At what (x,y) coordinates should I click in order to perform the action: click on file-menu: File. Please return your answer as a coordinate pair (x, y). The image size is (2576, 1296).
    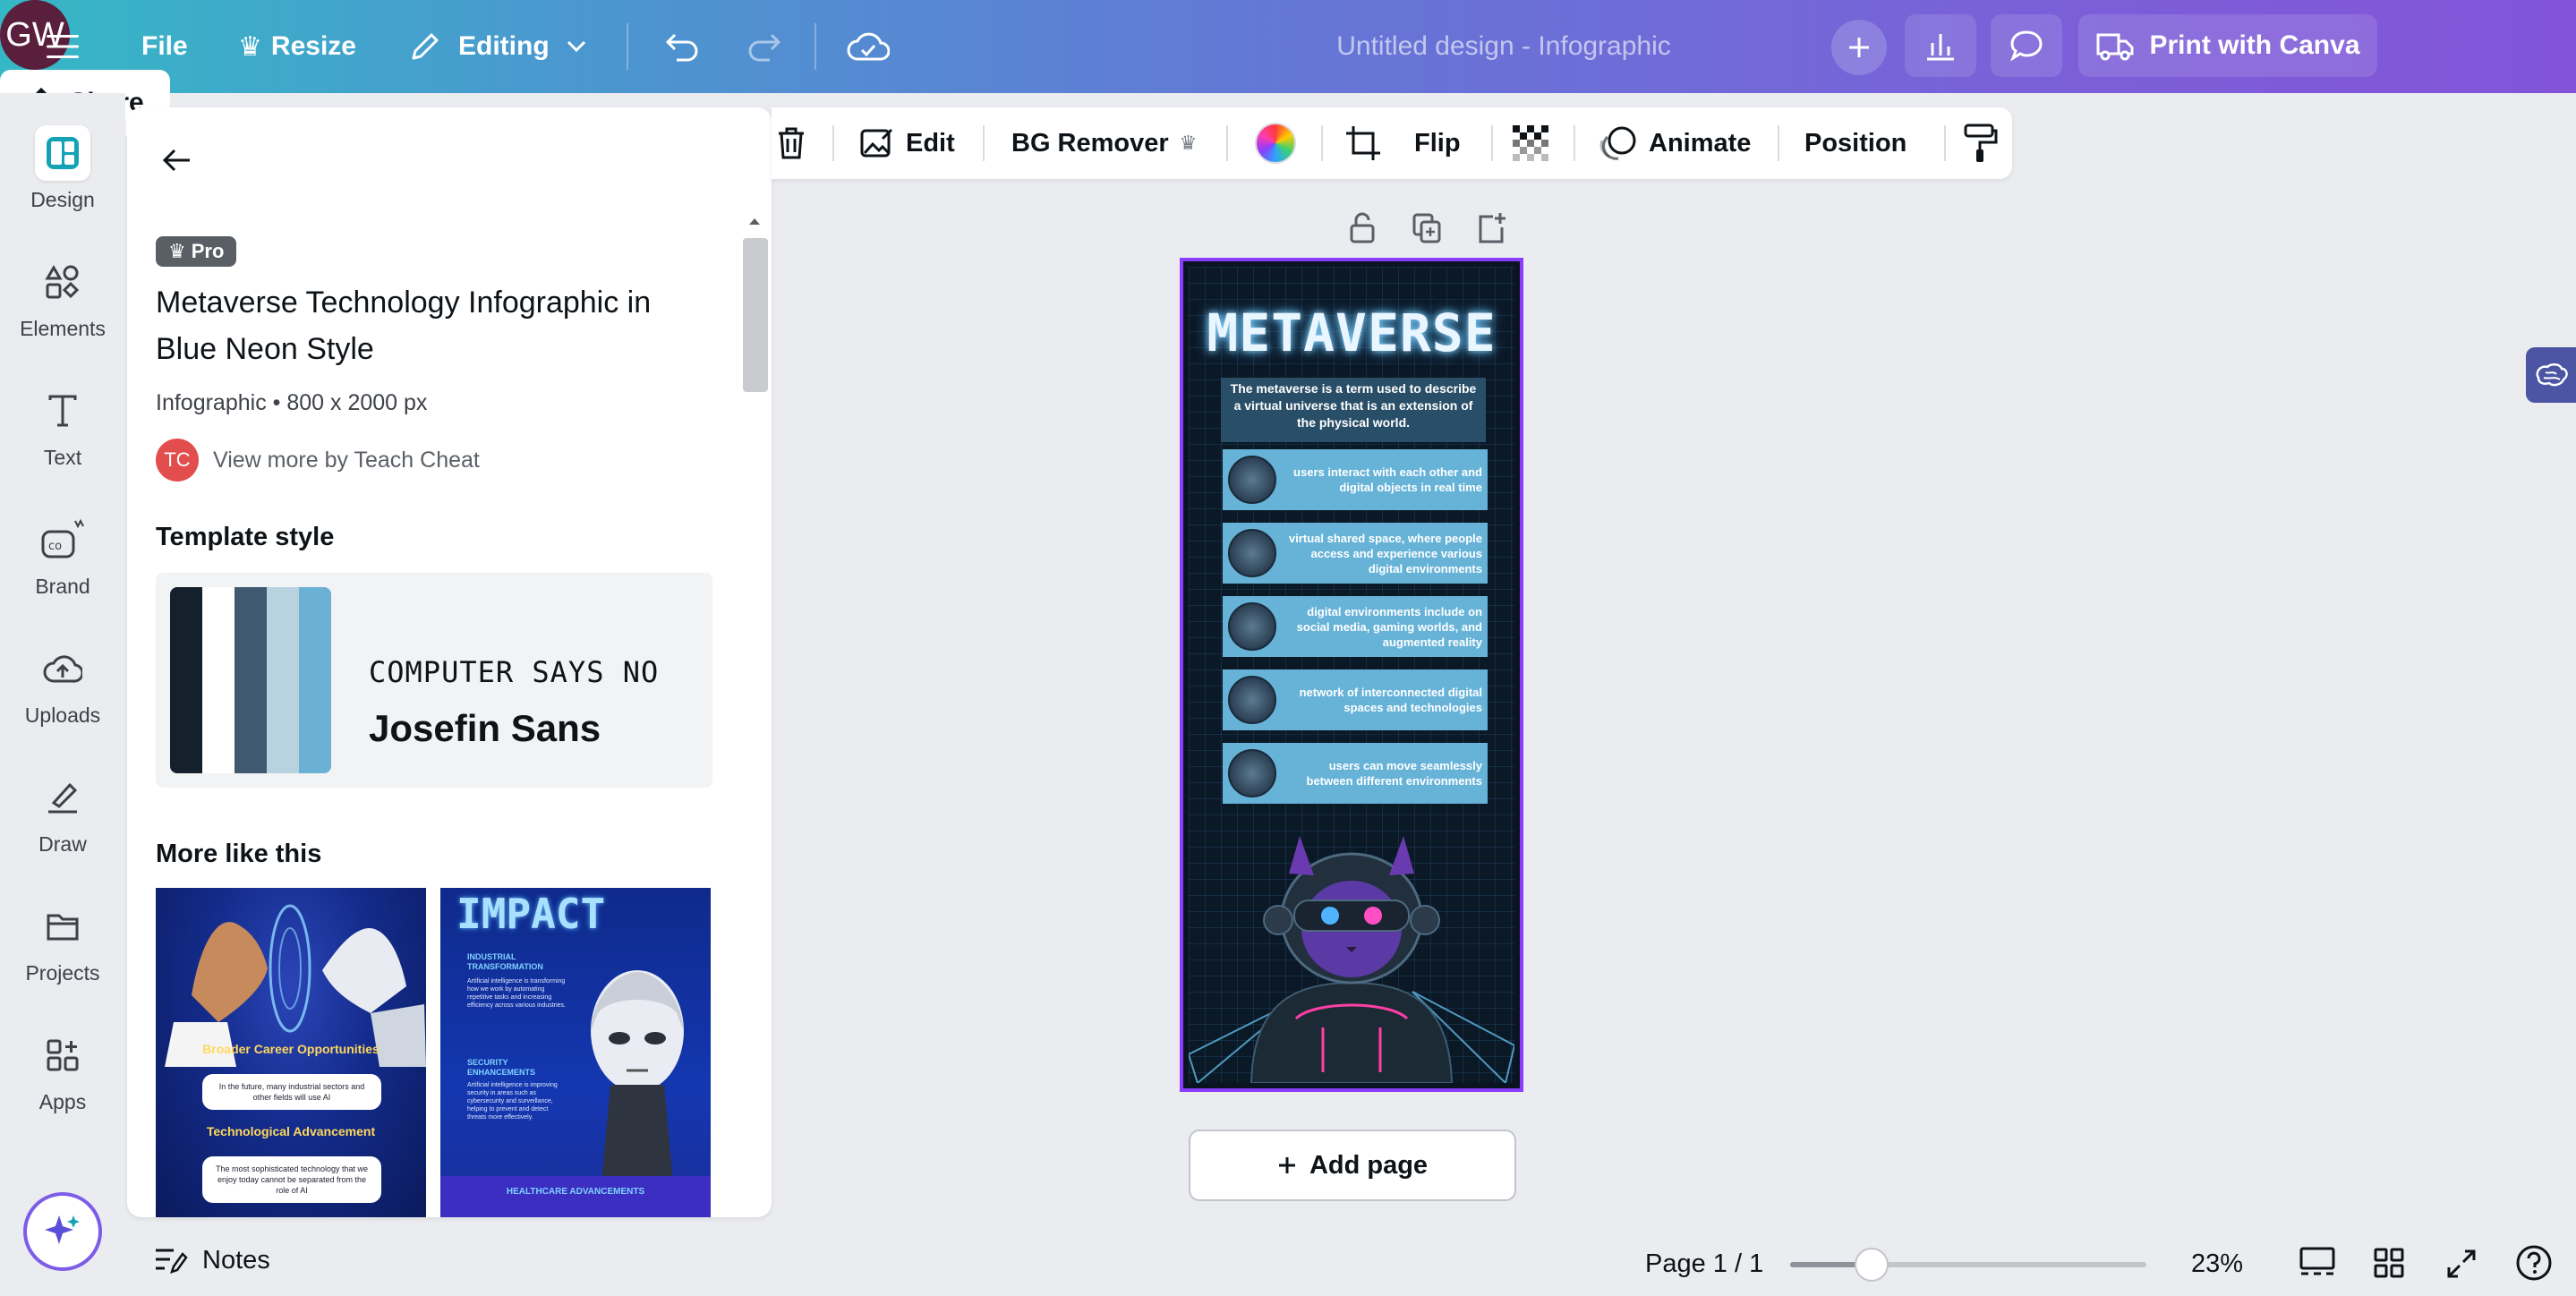
    Looking at the image, I should click on (164, 47).